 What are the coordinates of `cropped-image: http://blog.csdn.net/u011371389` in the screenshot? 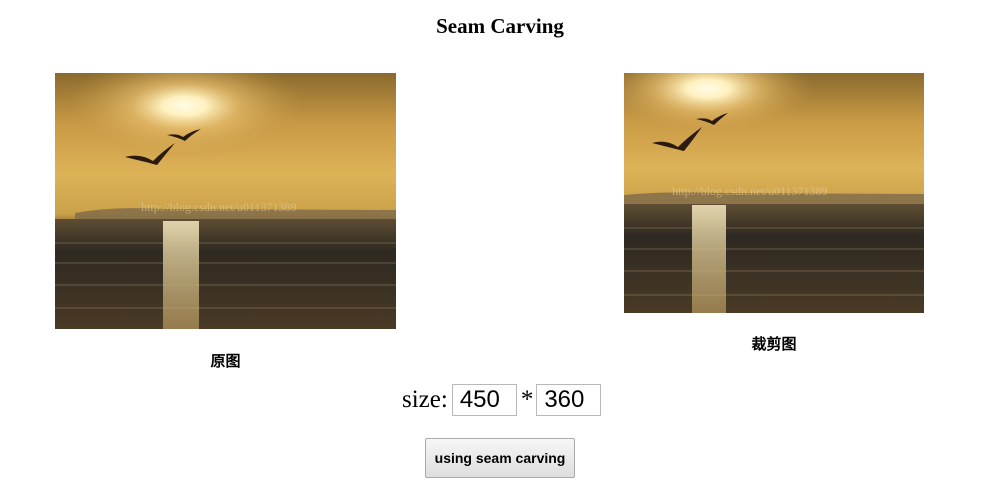 It's located at (774, 193).